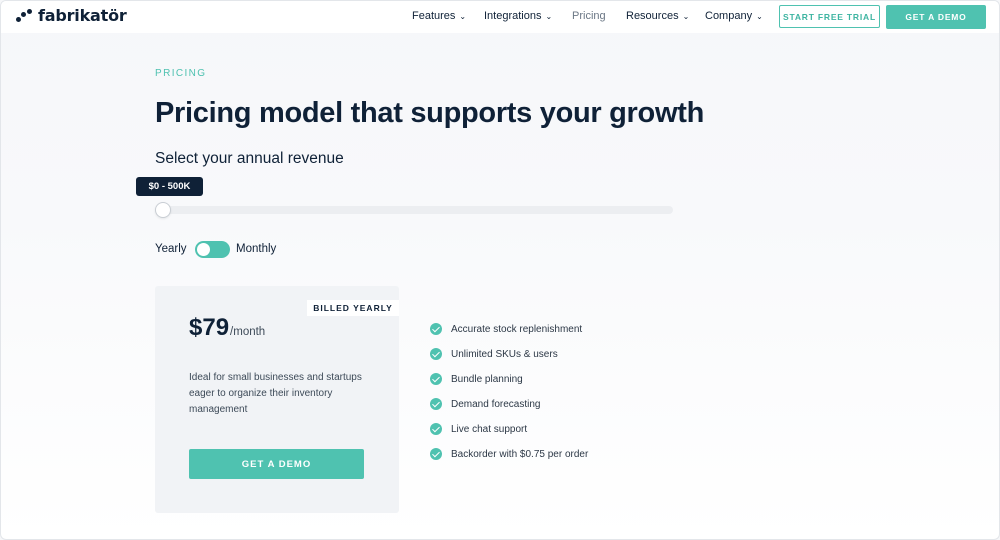  I want to click on nav-item-pricing: Pricing, so click(589, 16).